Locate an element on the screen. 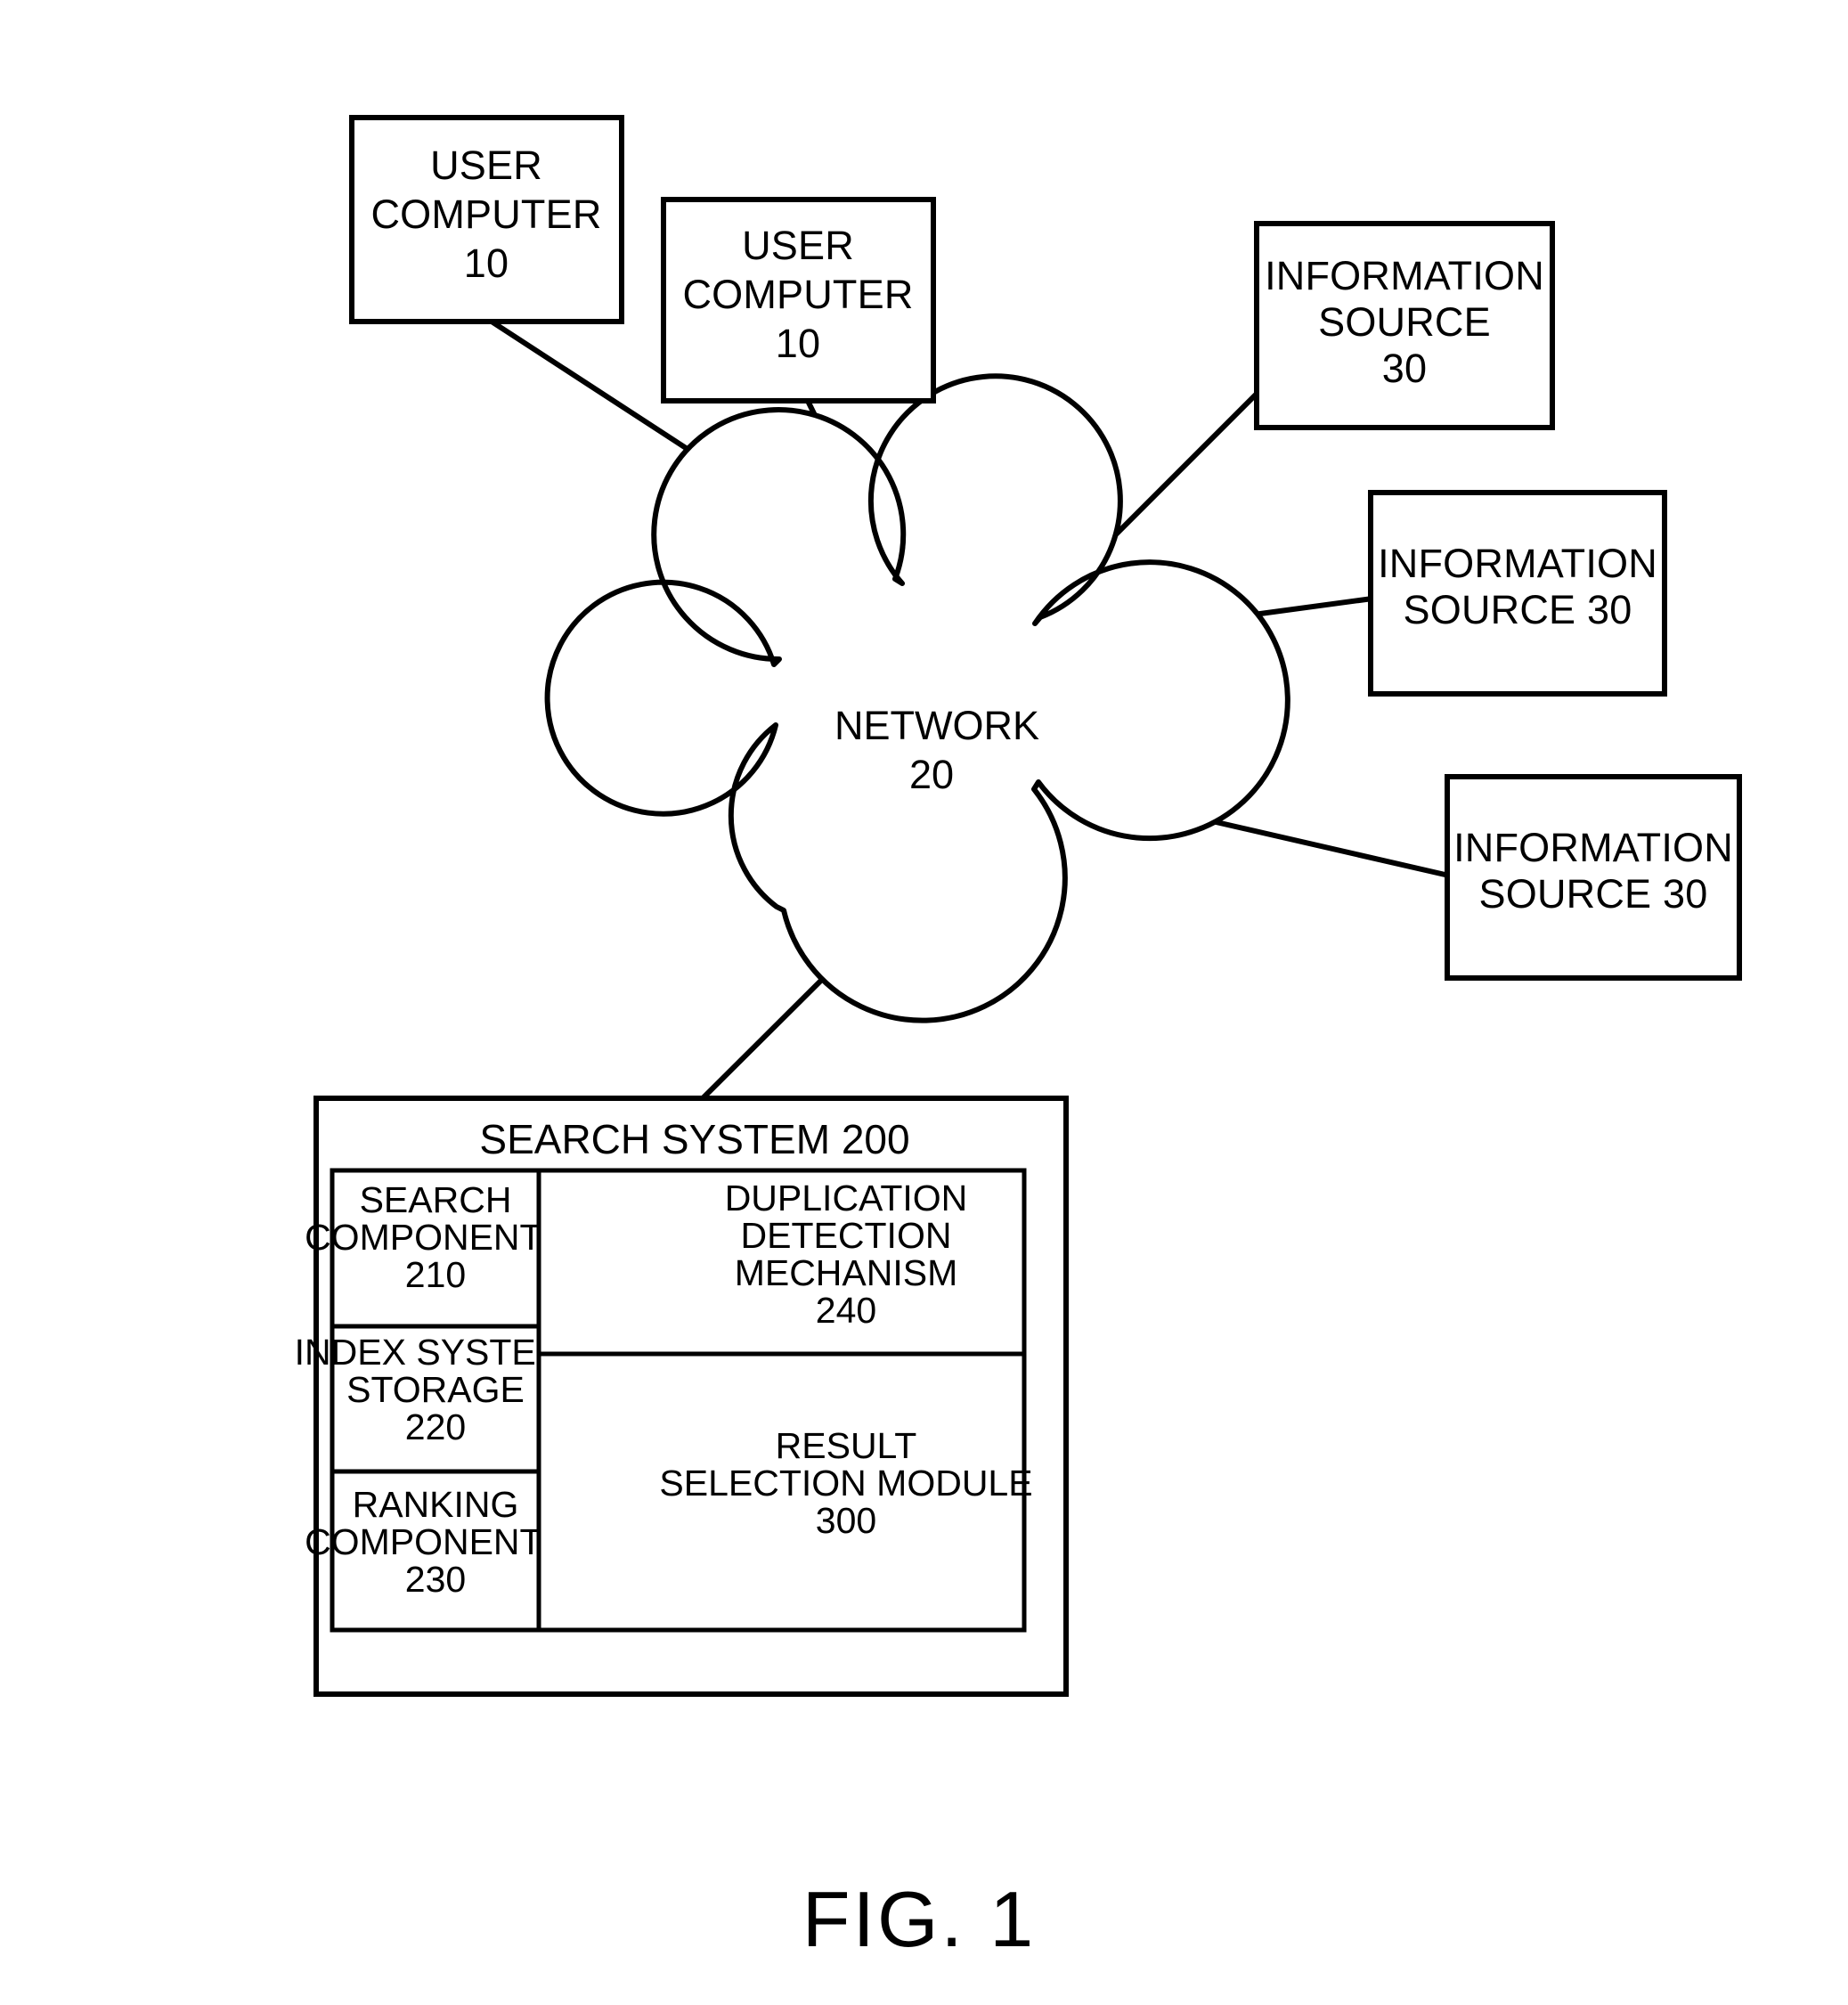 This screenshot has width=1848, height=2005. user-computer-1-line1: USER is located at coordinates (486, 165).